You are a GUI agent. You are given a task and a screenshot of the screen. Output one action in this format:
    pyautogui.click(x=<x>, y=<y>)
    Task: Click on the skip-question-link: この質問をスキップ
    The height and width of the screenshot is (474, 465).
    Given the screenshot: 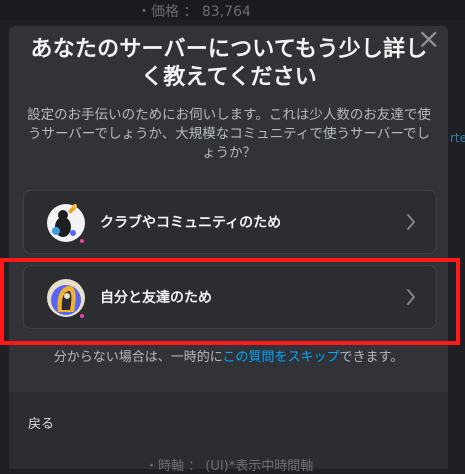 What is the action you would take?
    pyautogui.click(x=281, y=357)
    